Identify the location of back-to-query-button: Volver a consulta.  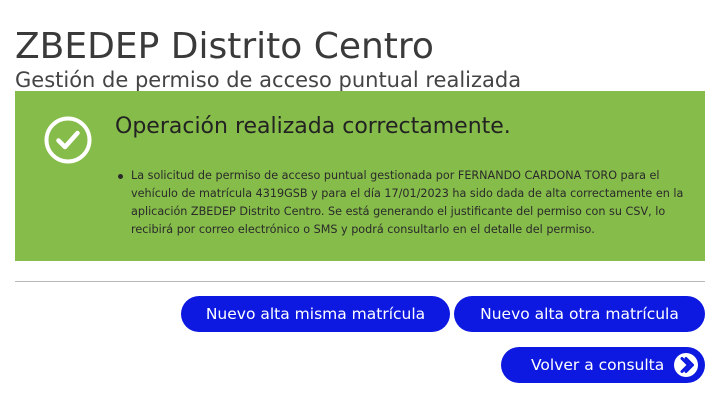
(603, 365).